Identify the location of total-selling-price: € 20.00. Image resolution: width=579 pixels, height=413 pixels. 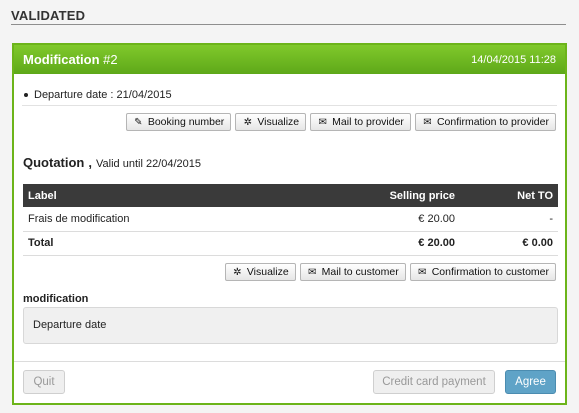
(395, 243).